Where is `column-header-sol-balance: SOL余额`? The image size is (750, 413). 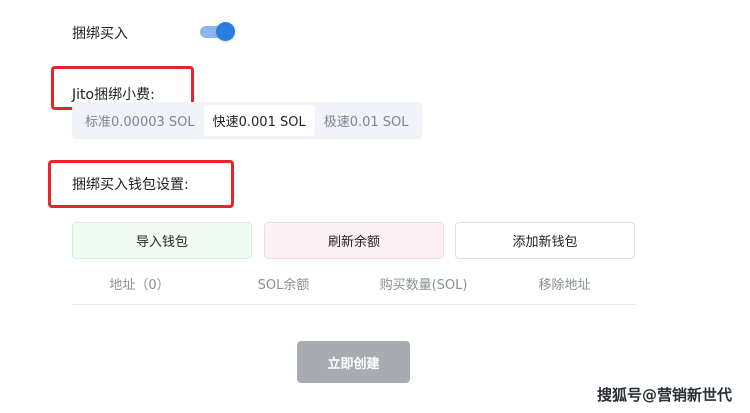
column-header-sol-balance: SOL余额 is located at coordinates (283, 285).